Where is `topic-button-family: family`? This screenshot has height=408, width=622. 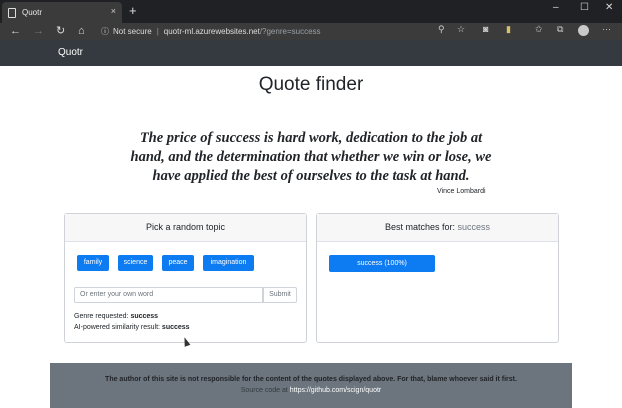 topic-button-family: family is located at coordinates (93, 263).